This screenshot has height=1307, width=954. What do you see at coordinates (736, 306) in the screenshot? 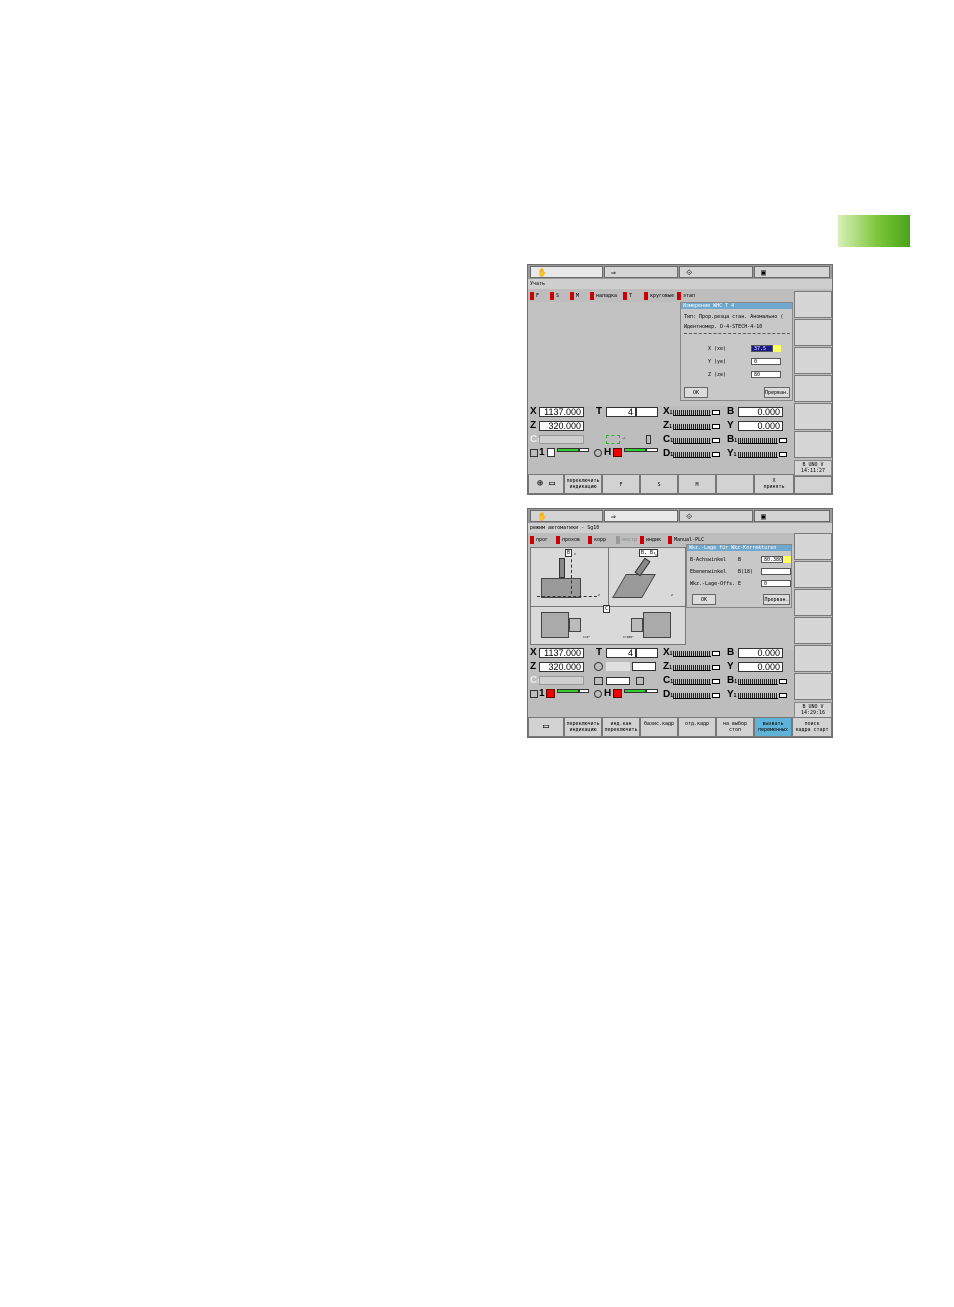
I see `dialog-title: Измерение WHC Т 4` at bounding box center [736, 306].